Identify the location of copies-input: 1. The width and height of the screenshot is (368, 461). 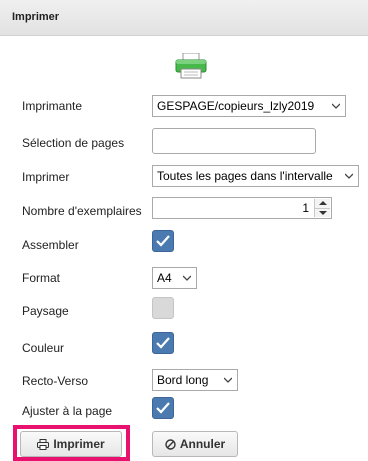
(242, 208).